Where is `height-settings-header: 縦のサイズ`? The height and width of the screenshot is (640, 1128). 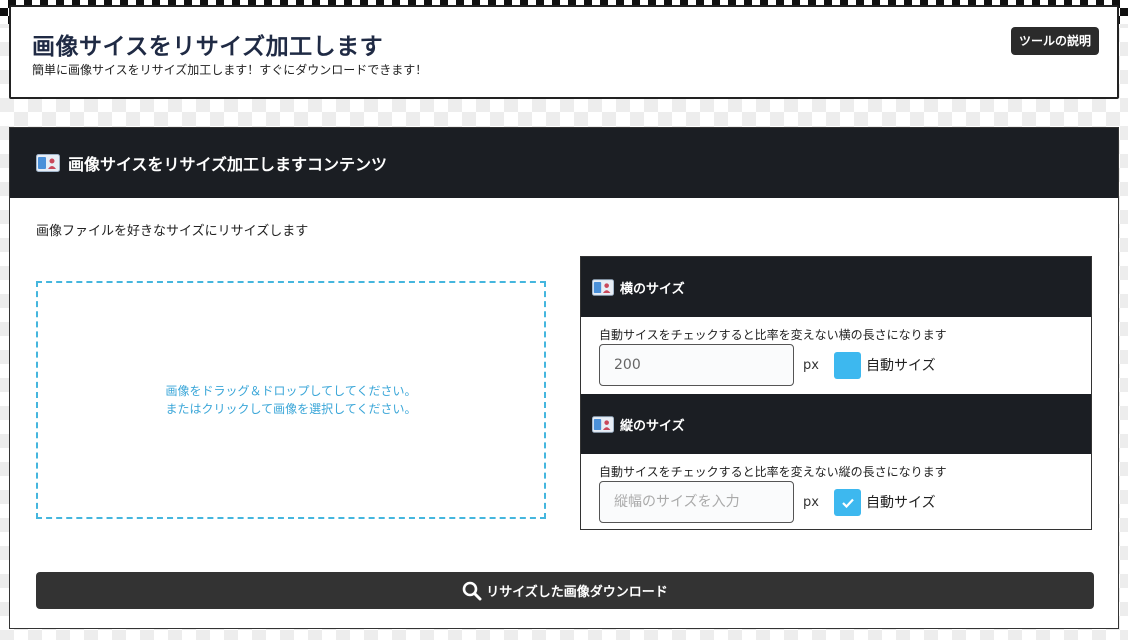
height-settings-header: 縦のサイズ is located at coordinates (836, 424).